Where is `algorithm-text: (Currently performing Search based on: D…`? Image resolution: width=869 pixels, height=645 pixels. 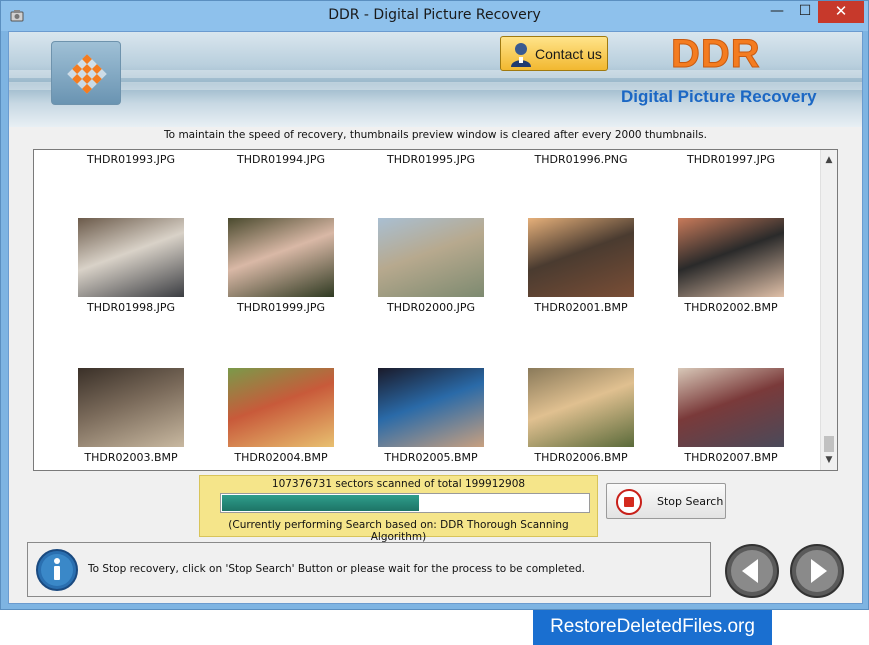 algorithm-text: (Currently performing Search based on: D… is located at coordinates (398, 531).